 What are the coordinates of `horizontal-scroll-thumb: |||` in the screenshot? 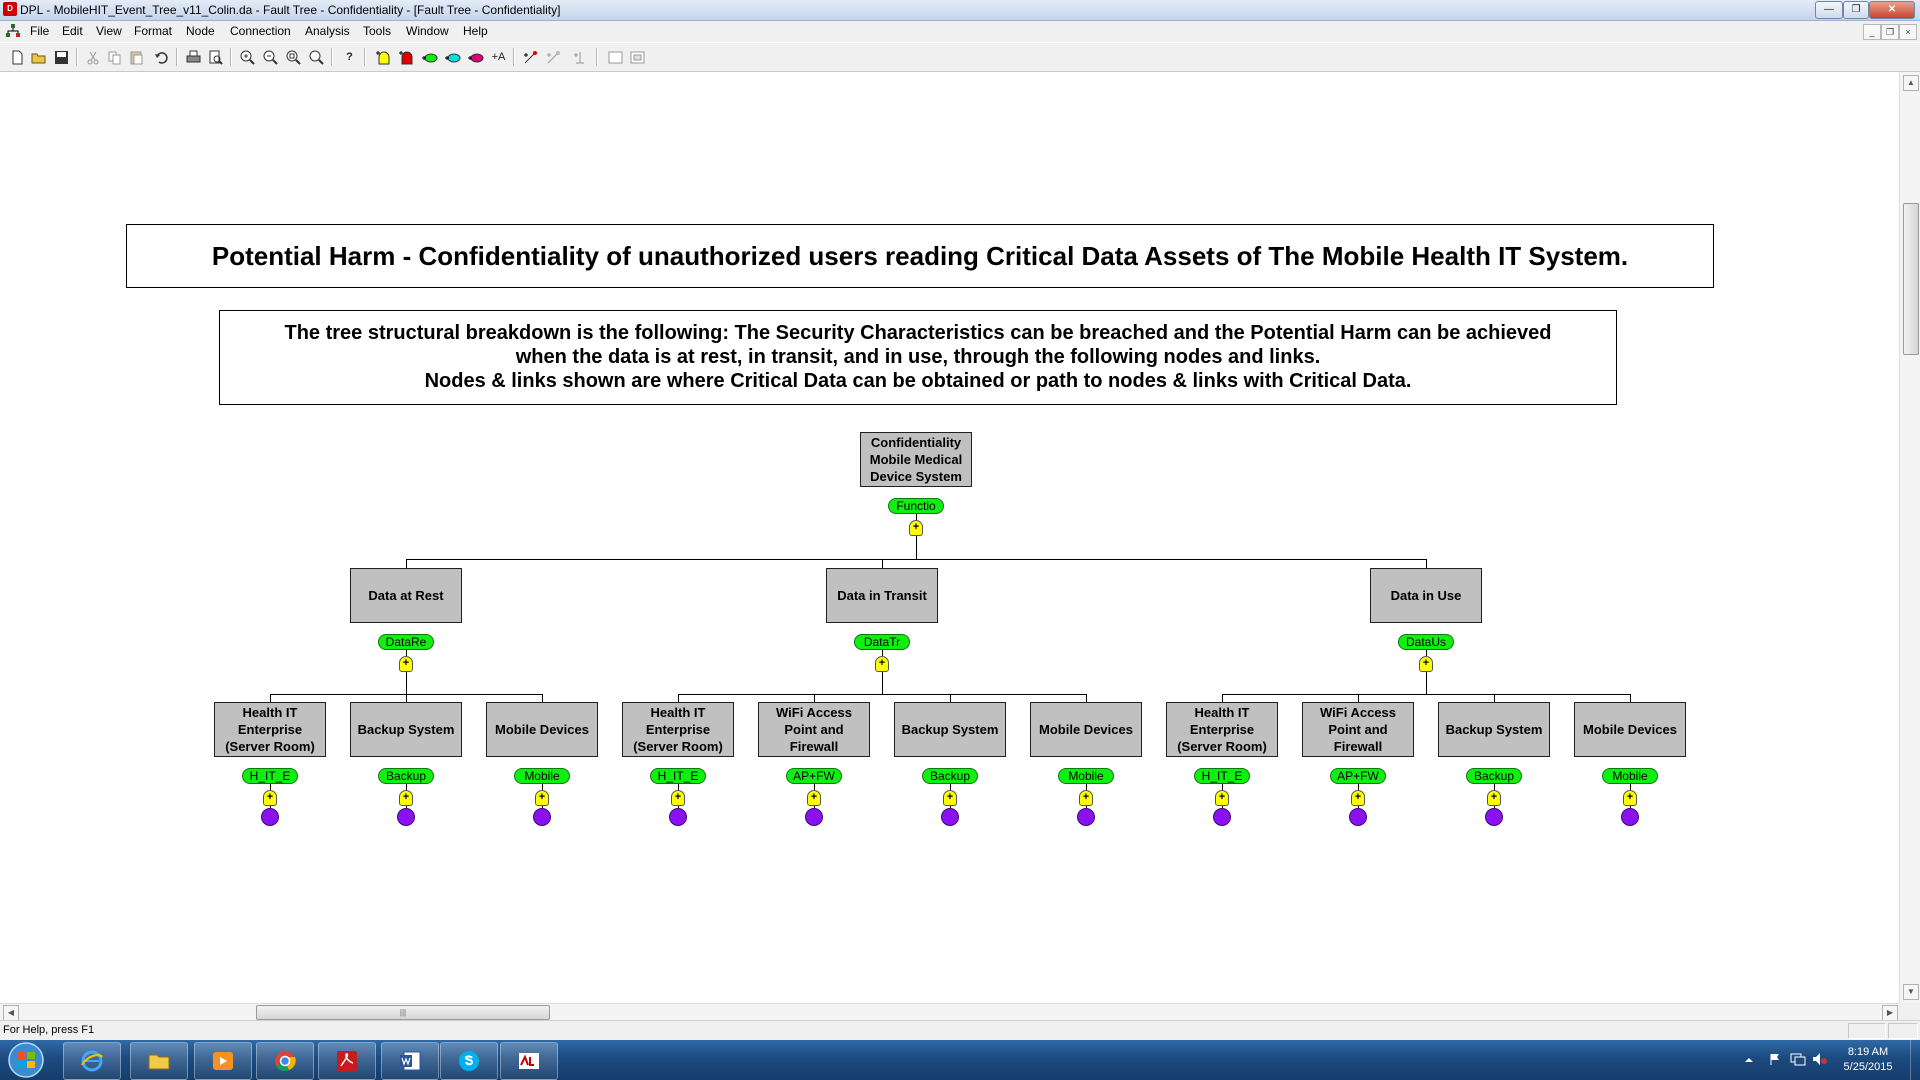 It's located at (403, 1012).